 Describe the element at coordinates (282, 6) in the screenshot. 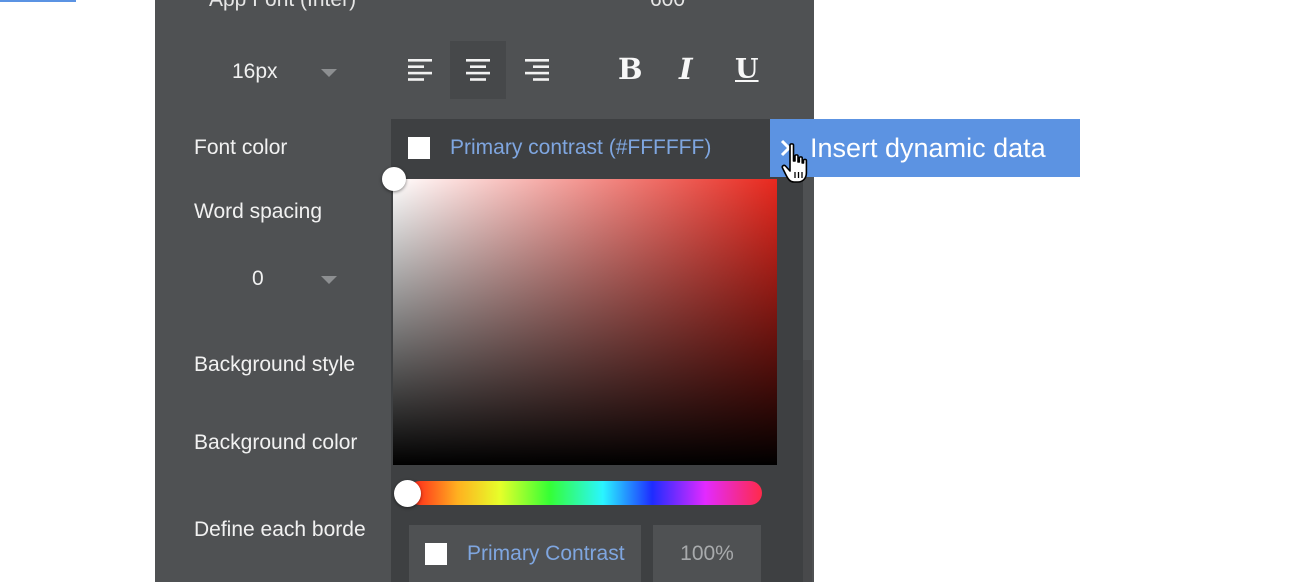

I see `font-family-select: App Font (Inter)` at that location.